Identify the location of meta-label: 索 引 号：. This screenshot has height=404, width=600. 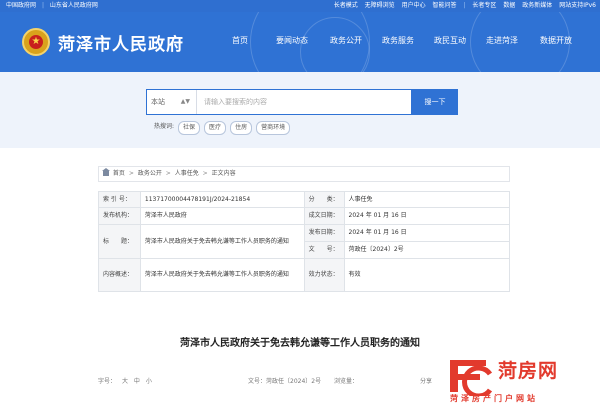
(119, 199).